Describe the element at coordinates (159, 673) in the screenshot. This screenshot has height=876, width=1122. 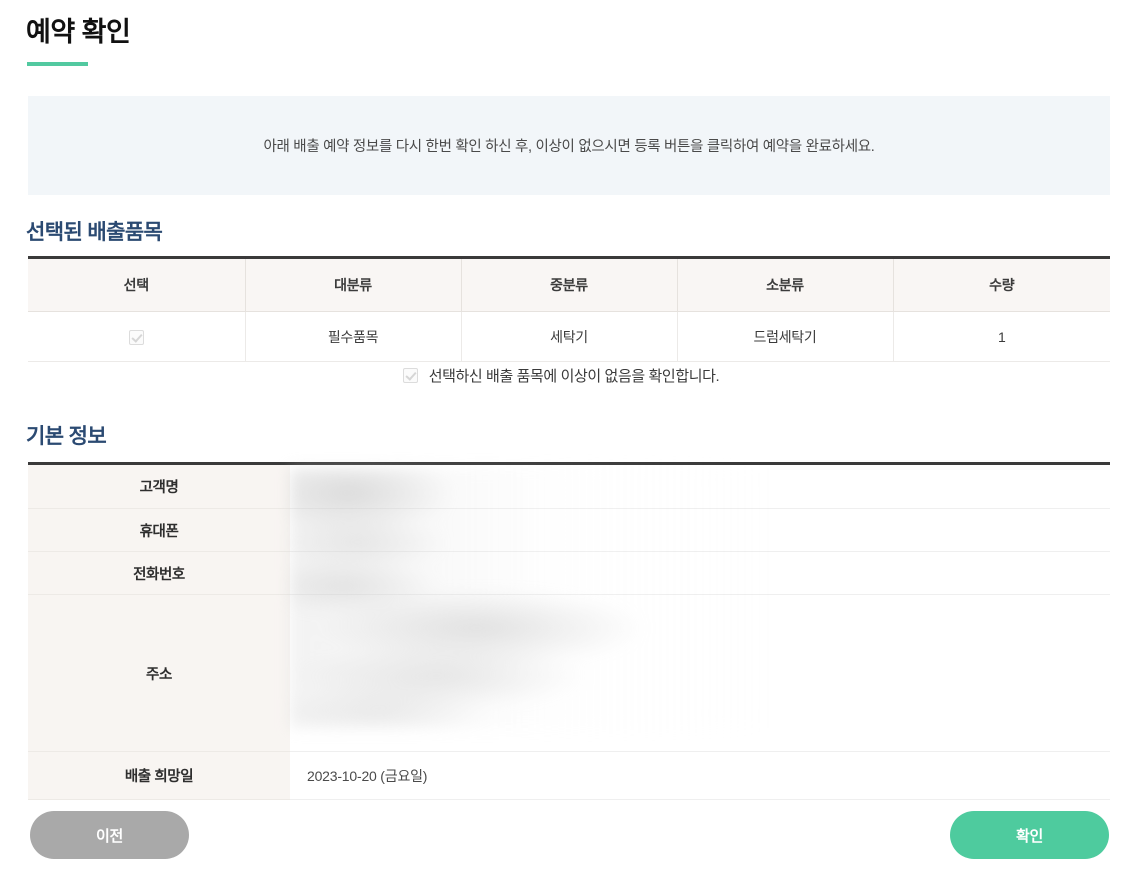
I see `info-label-address: 주소` at that location.